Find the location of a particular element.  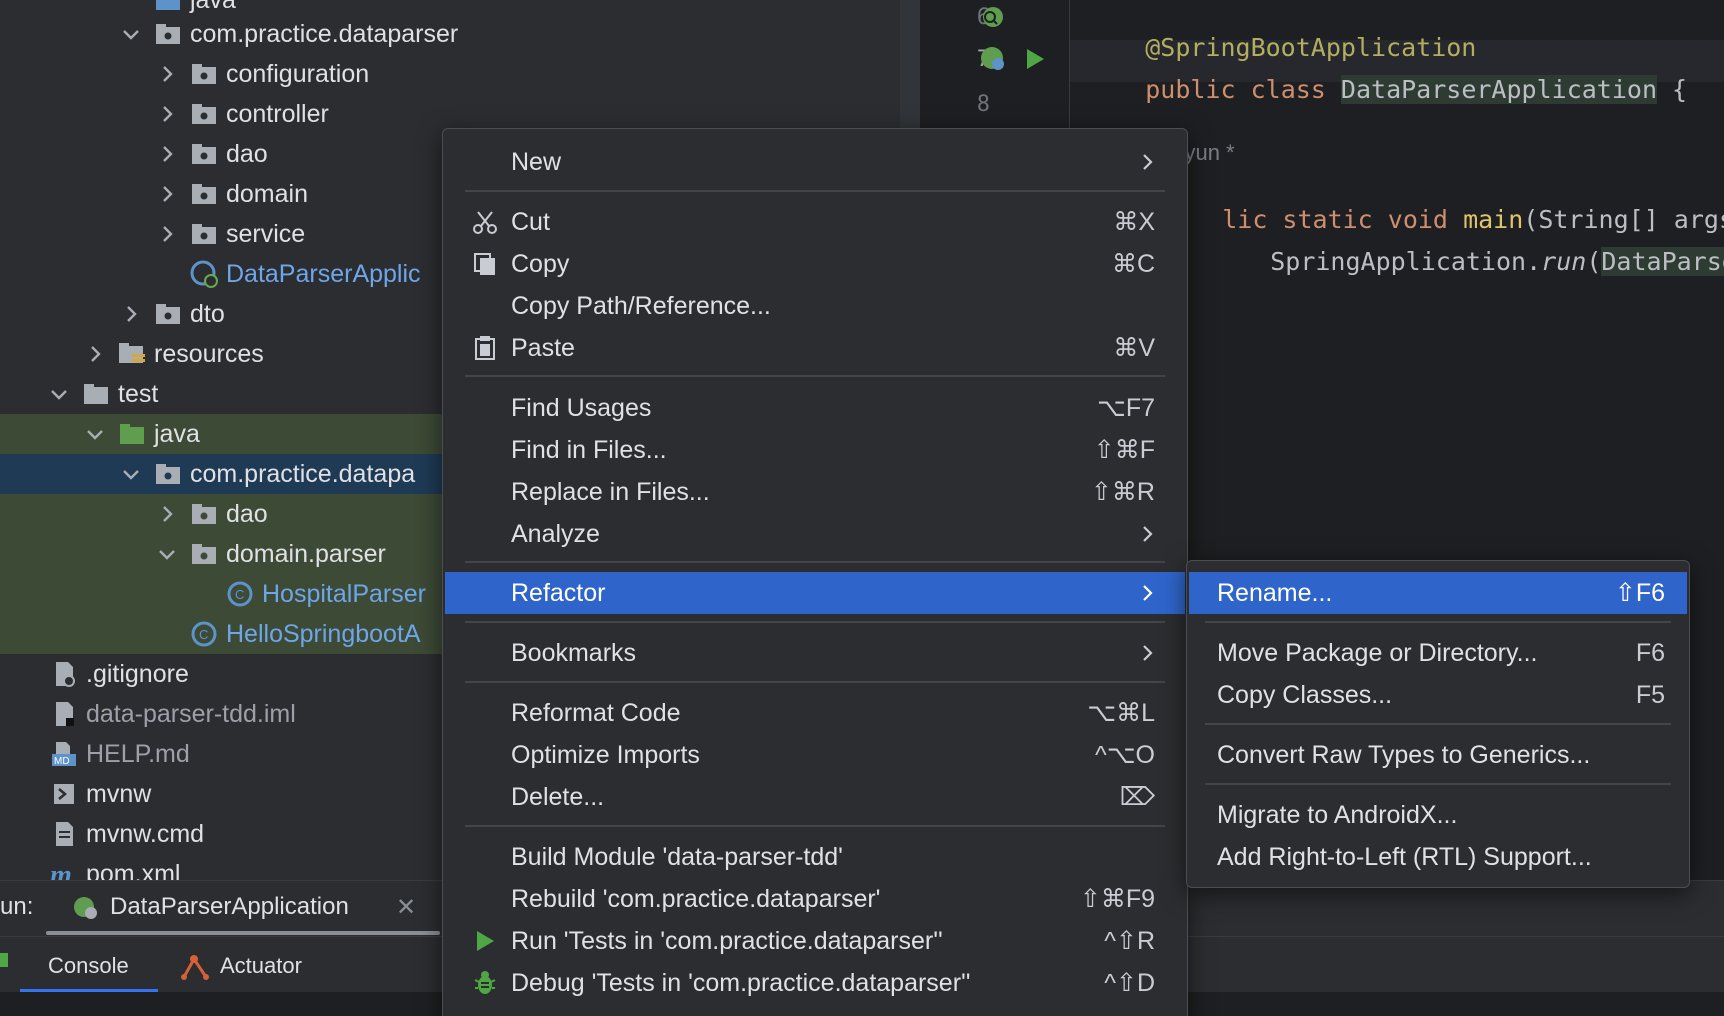

svg-text: C is located at coordinates (239, 594).